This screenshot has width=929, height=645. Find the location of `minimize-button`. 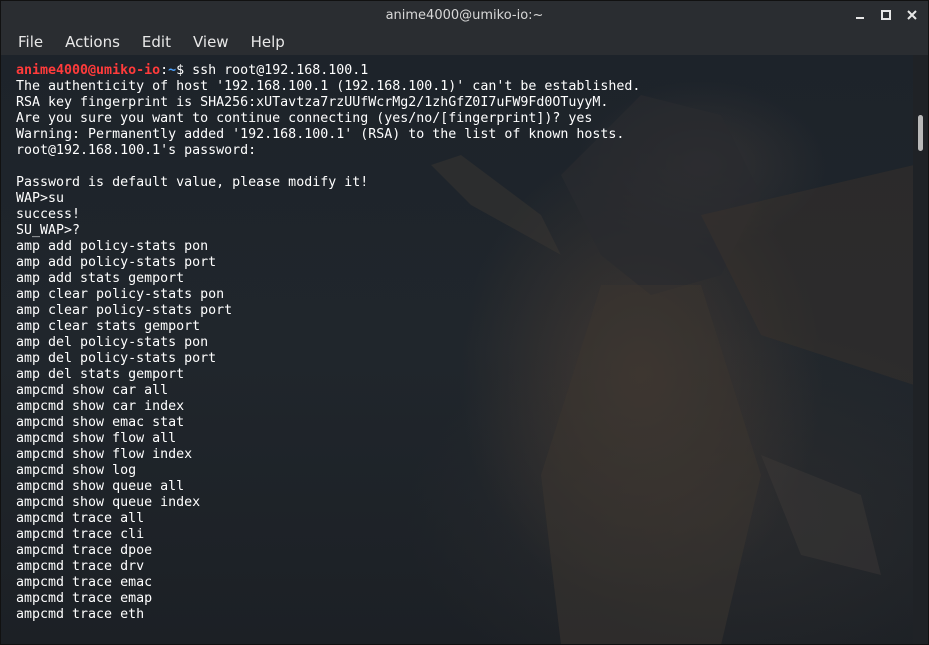

minimize-button is located at coordinates (860, 15).